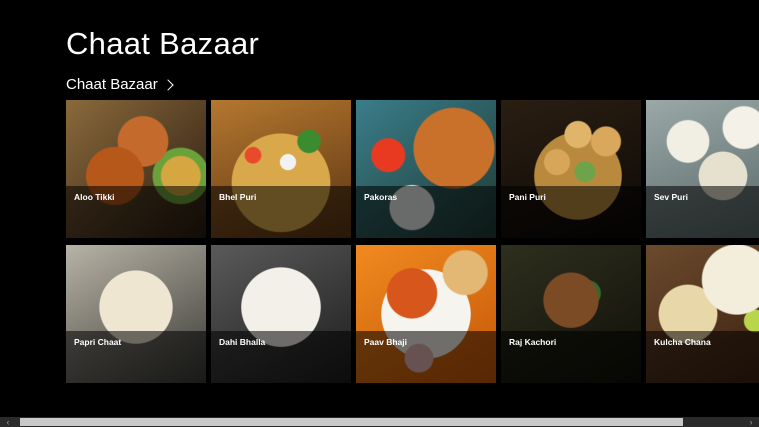 This screenshot has width=759, height=427. I want to click on tile-paav-bhaji: Paav Bhaji, so click(426, 314).